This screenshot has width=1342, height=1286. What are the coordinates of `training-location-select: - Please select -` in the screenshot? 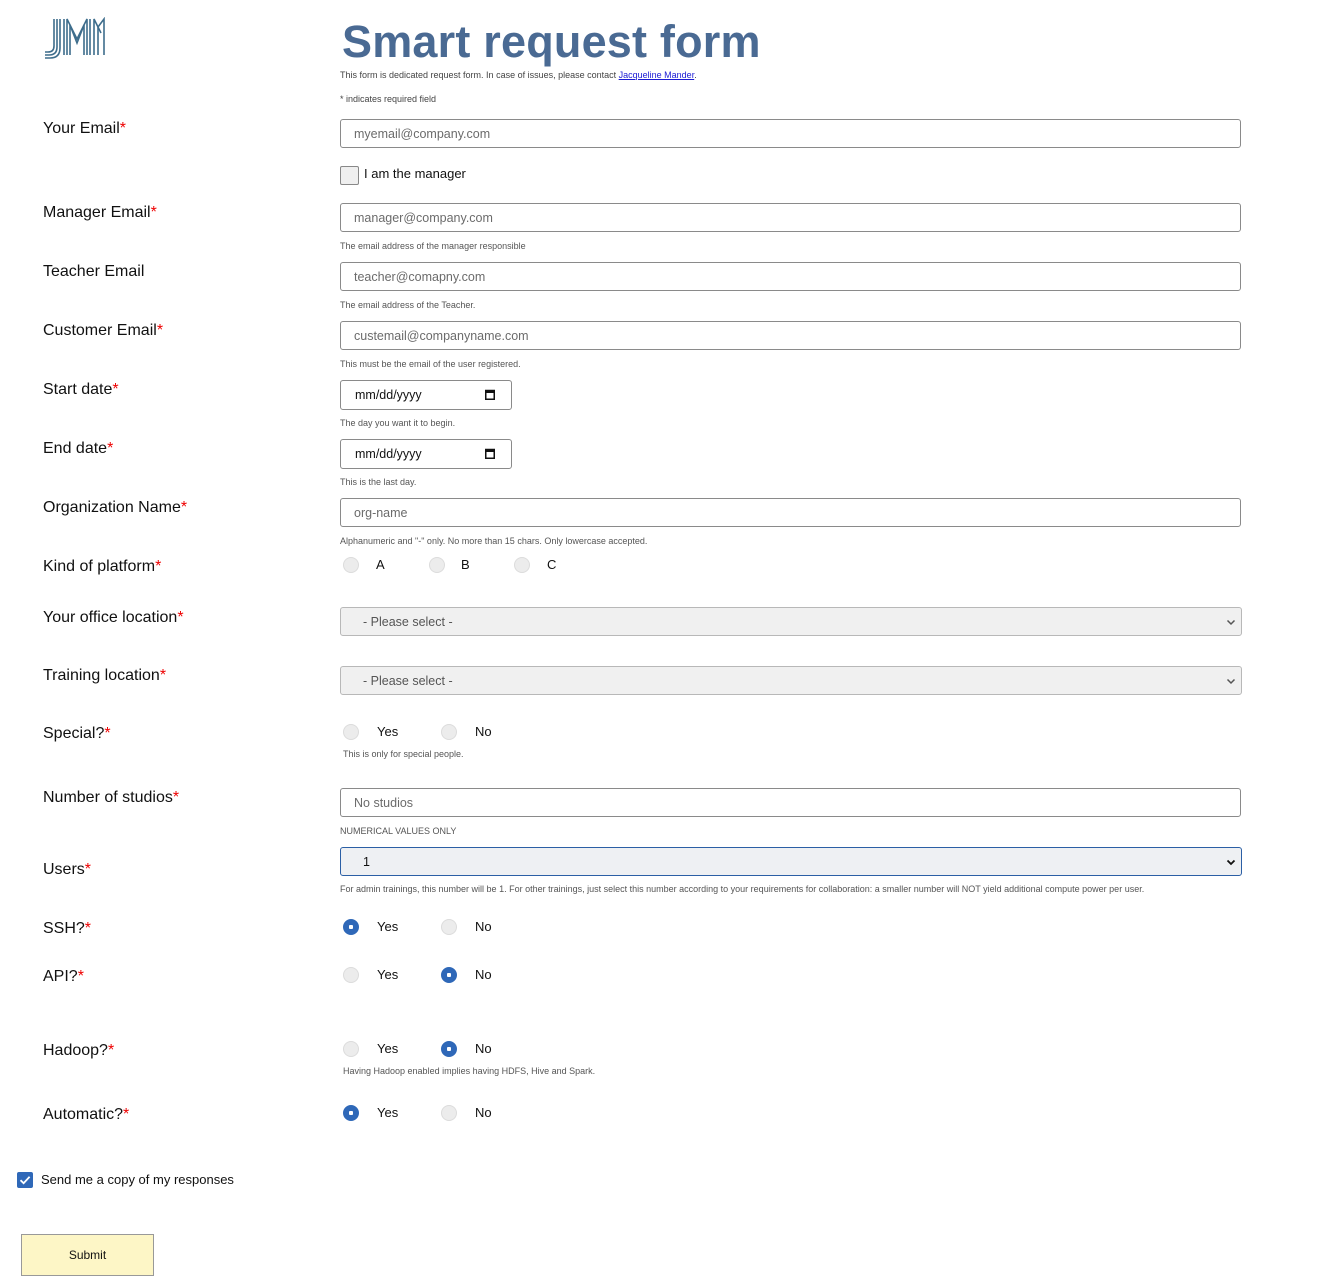 It's located at (791, 680).